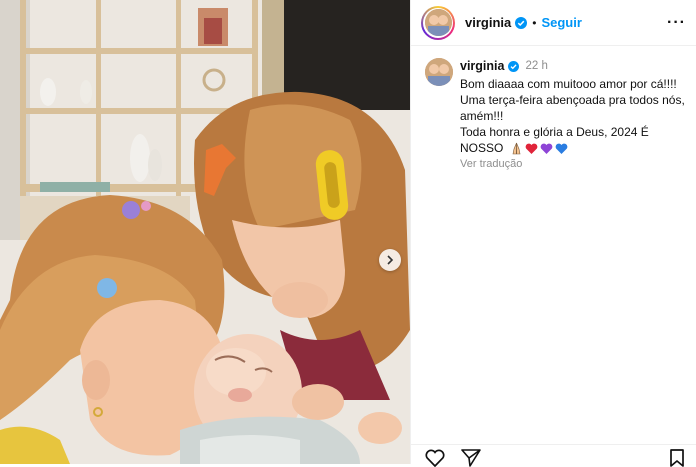  What do you see at coordinates (554, 132) in the screenshot?
I see `caption-line: Toda honra e glória a Deus, 2024 É` at bounding box center [554, 132].